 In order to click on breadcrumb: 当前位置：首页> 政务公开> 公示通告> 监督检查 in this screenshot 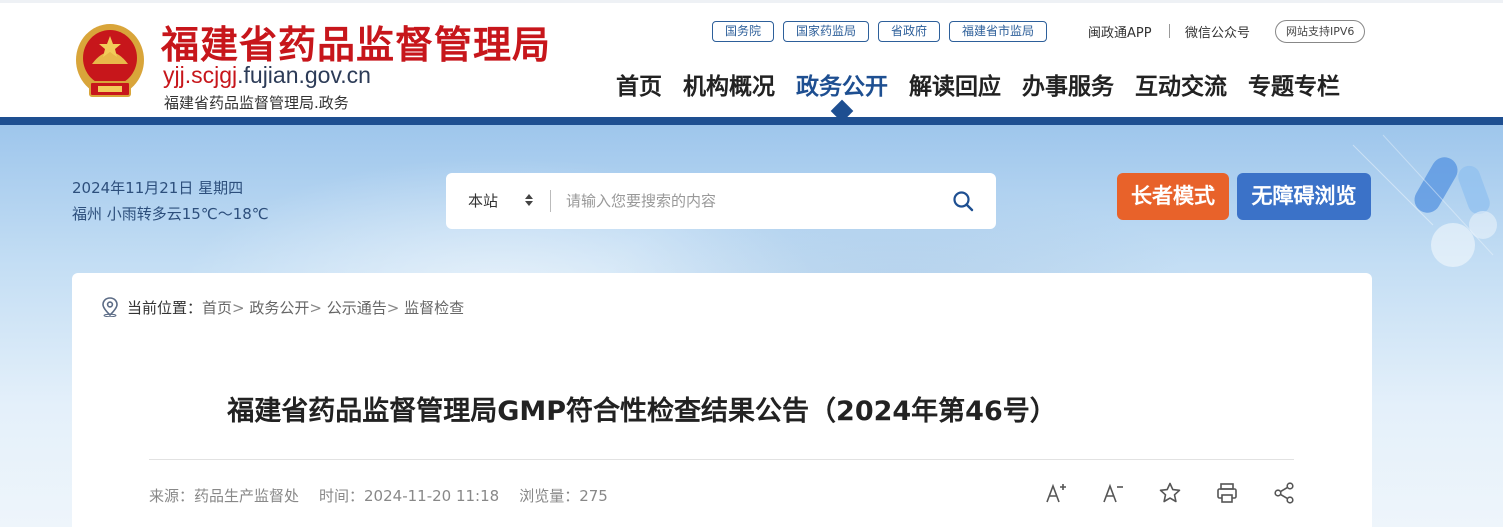, I will do `click(295, 307)`.